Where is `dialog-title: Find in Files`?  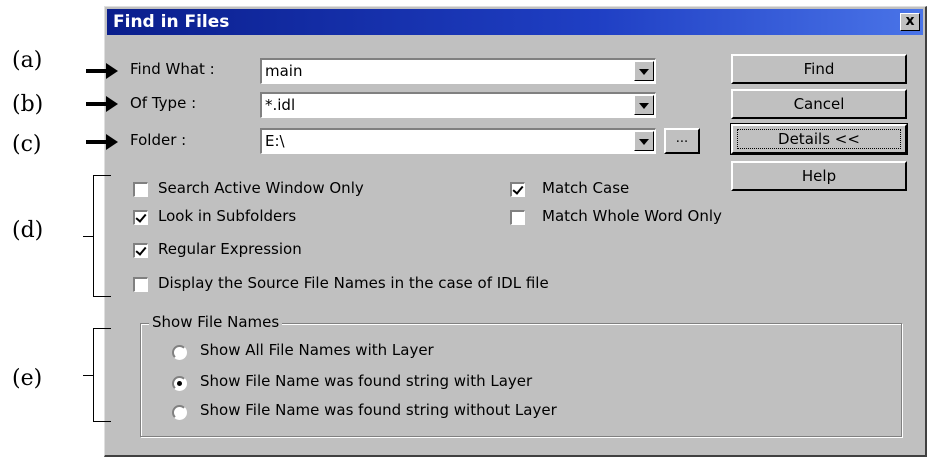
dialog-title: Find in Files is located at coordinates (171, 22).